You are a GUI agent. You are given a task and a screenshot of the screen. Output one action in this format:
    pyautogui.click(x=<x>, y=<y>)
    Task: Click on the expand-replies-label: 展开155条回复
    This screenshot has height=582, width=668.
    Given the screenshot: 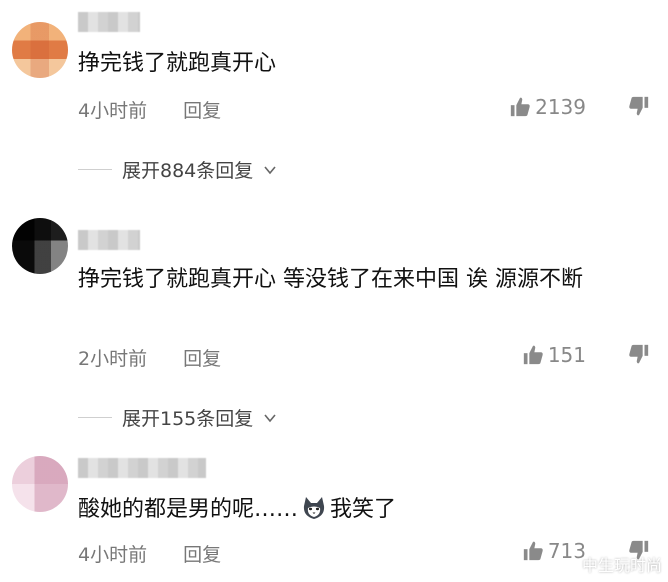 What is the action you would take?
    pyautogui.click(x=188, y=419)
    